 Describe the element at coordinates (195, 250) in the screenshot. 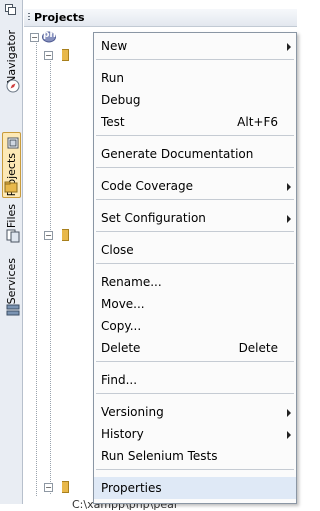

I see `menu-item-close: Close` at that location.